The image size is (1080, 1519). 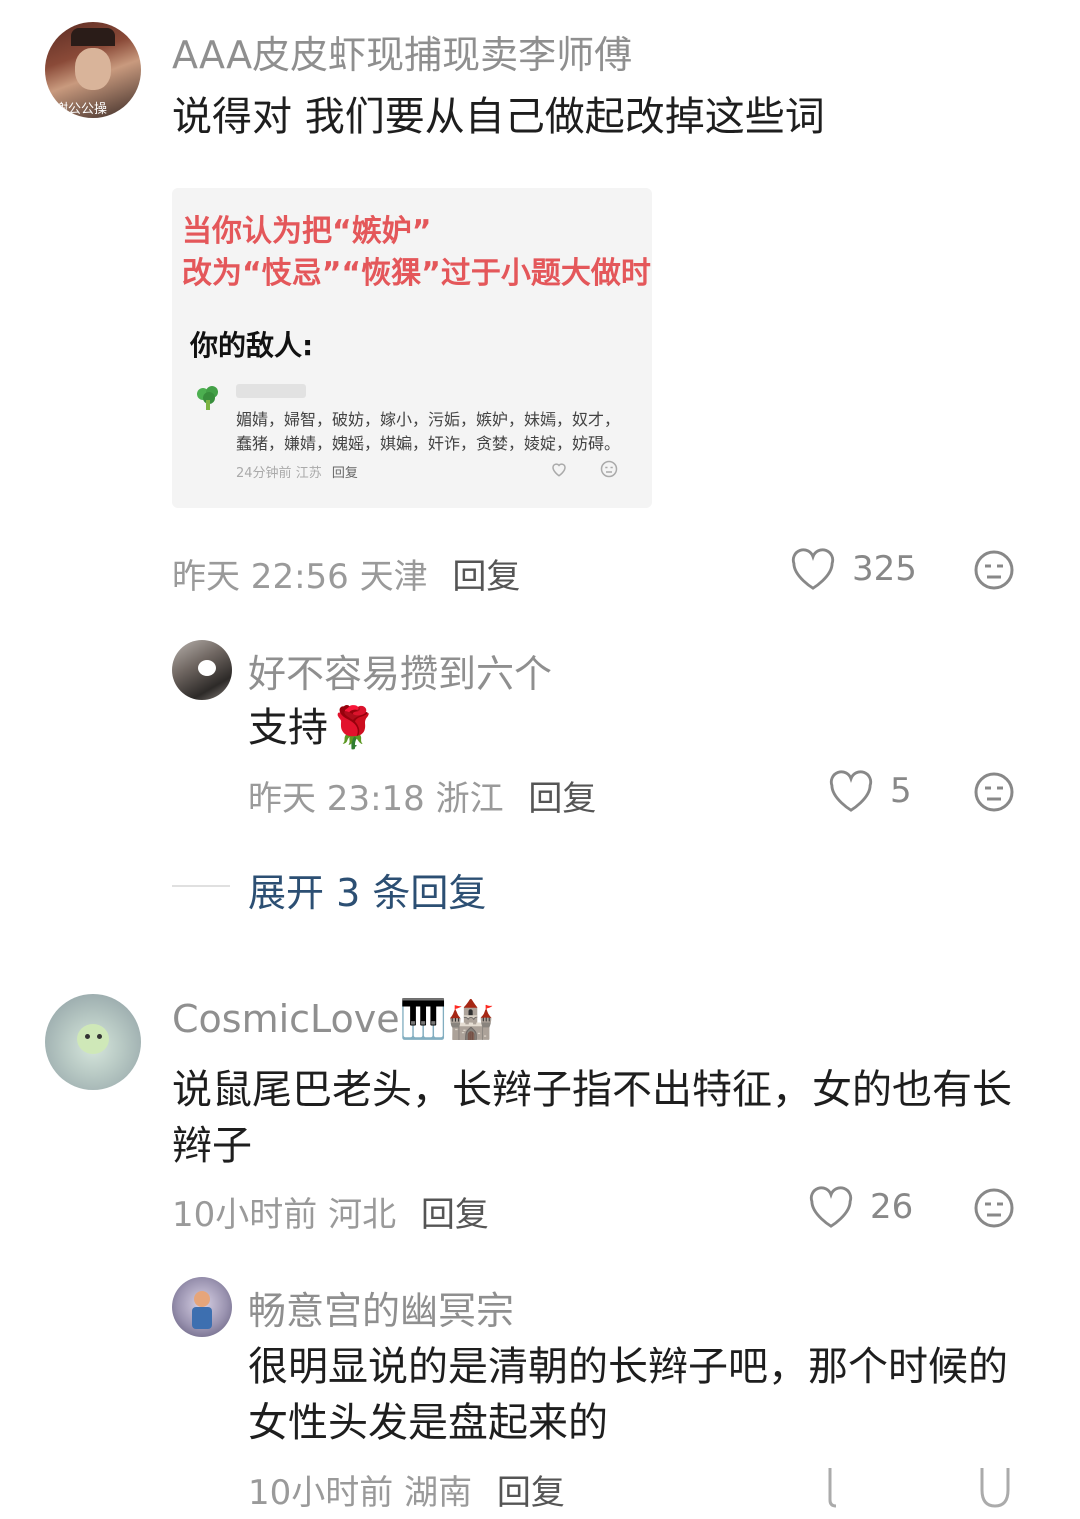 What do you see at coordinates (321, 1493) in the screenshot?
I see `reply-time: 10小时前` at bounding box center [321, 1493].